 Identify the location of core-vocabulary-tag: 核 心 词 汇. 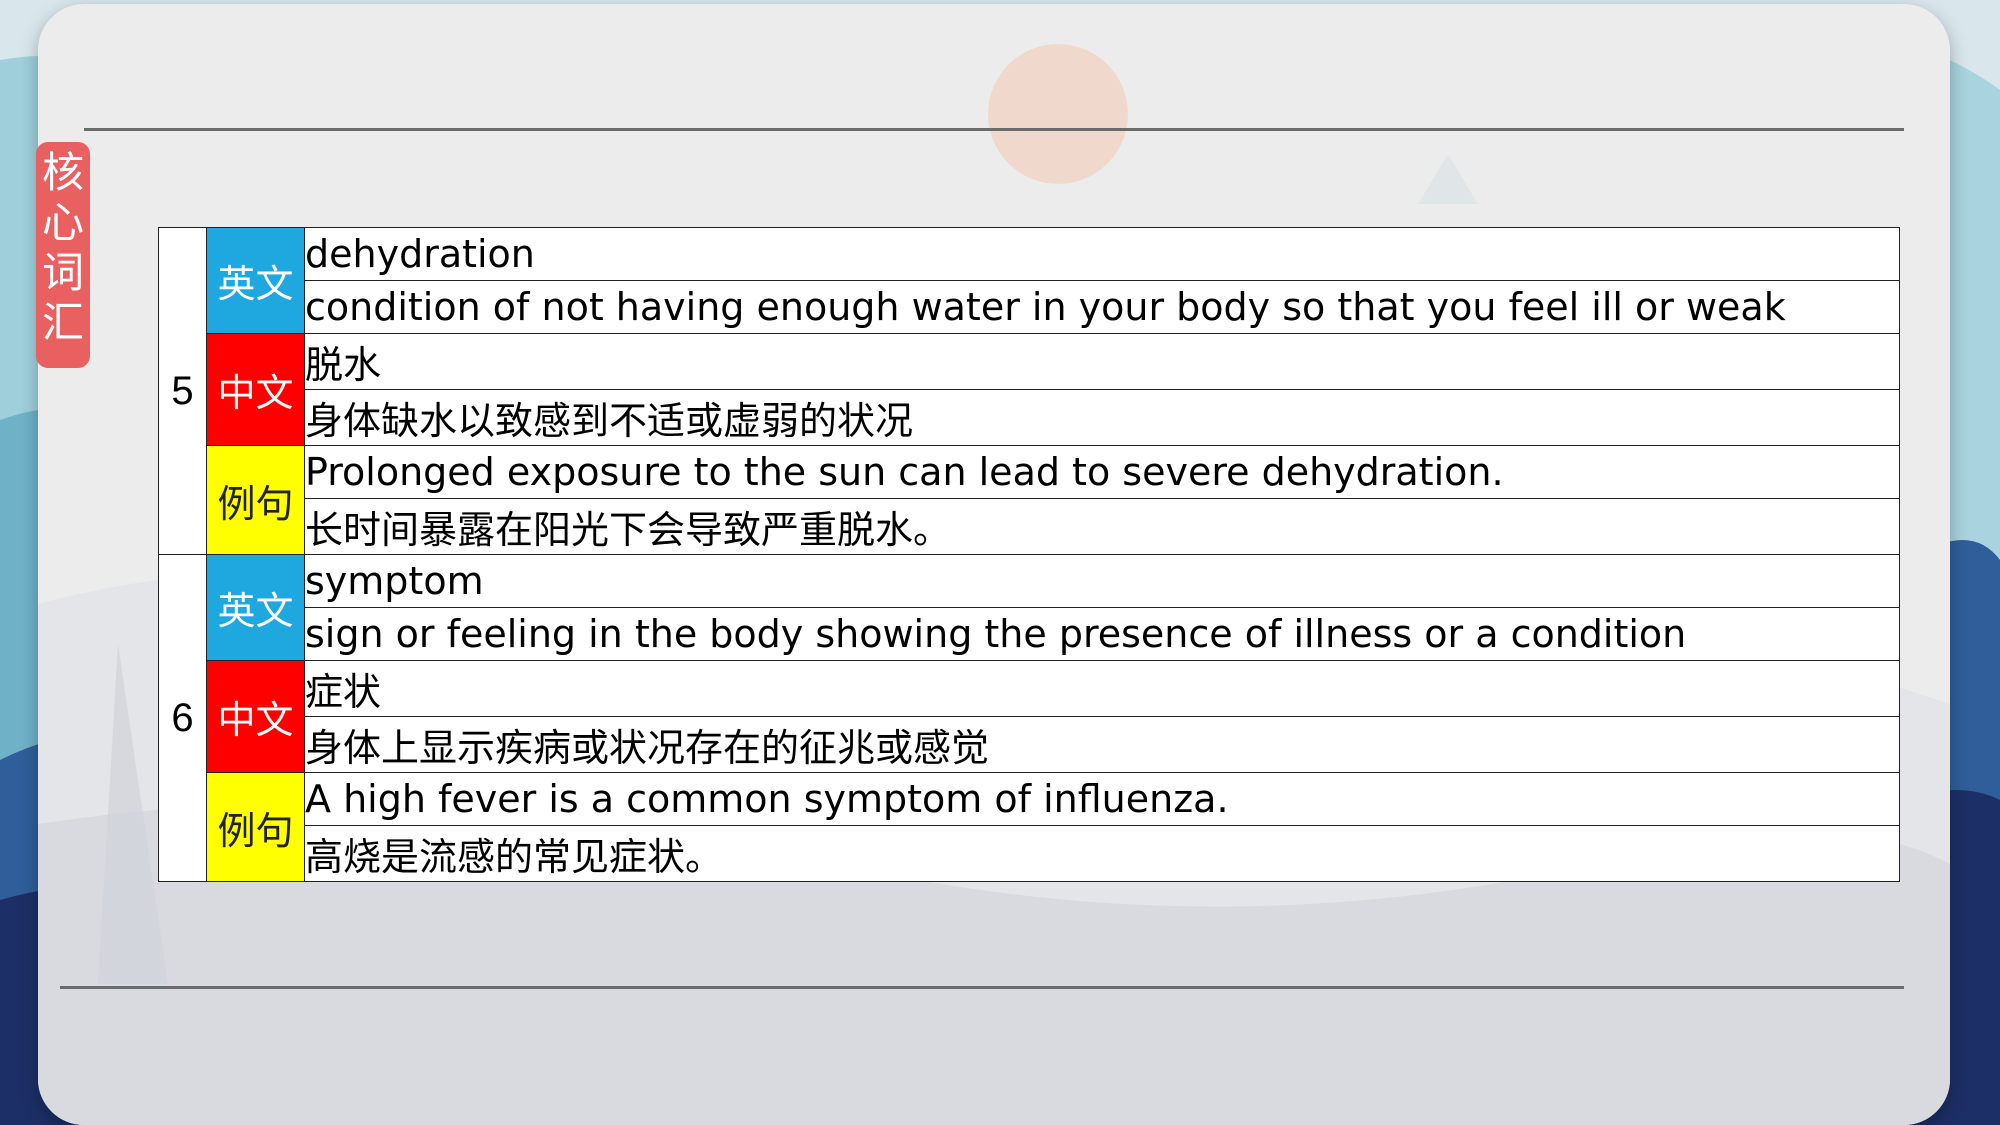
(63, 255).